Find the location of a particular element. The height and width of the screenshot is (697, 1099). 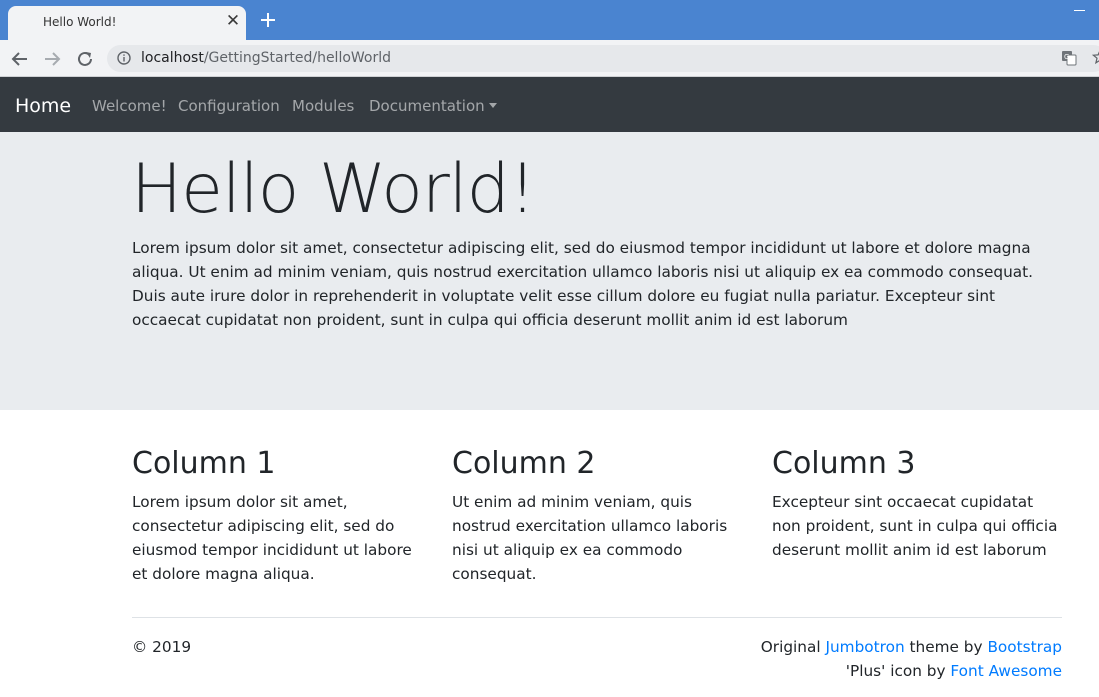

bootstrap-link: Bootstrap is located at coordinates (1024, 647).